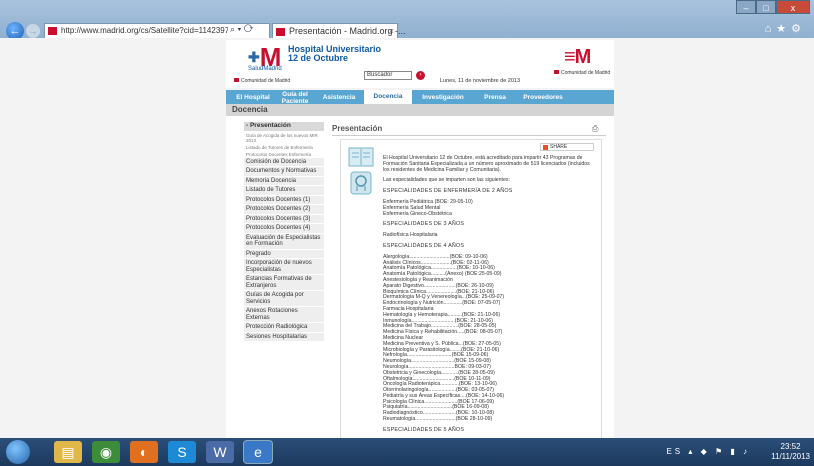 The height and width of the screenshot is (466, 814). Describe the element at coordinates (424, 224) in the screenshot. I see `heading-3-anos: ESPECIALIDADES DE 3 AÑOS` at that location.